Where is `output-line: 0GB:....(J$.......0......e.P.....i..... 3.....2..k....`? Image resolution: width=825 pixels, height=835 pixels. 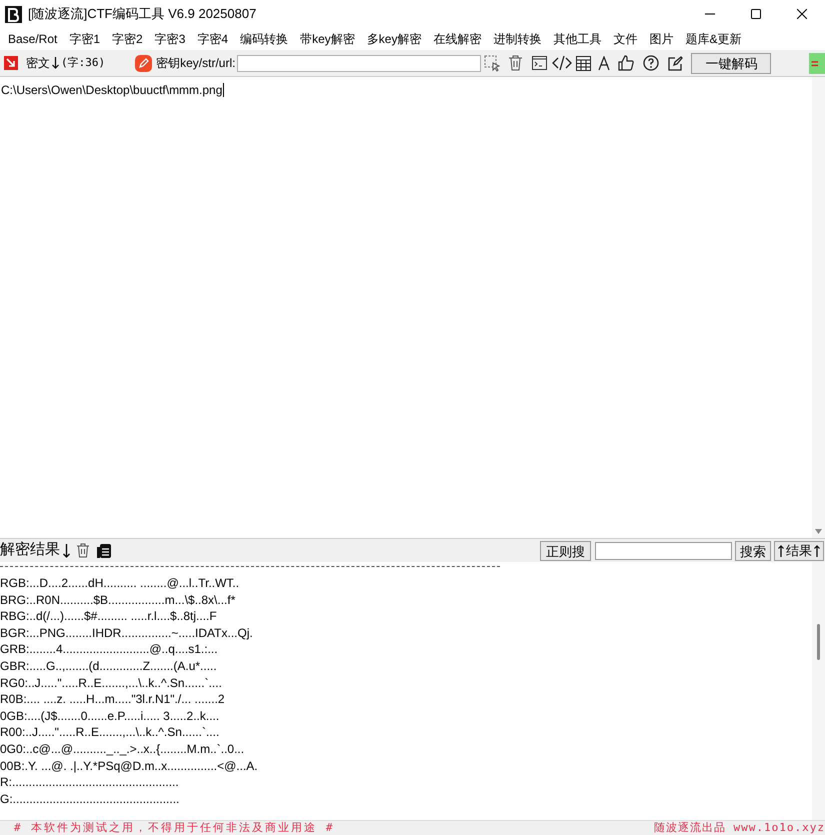
output-line: 0GB:....(J$.......0......e.P.....i..... 3.....2..k.... is located at coordinates (110, 716).